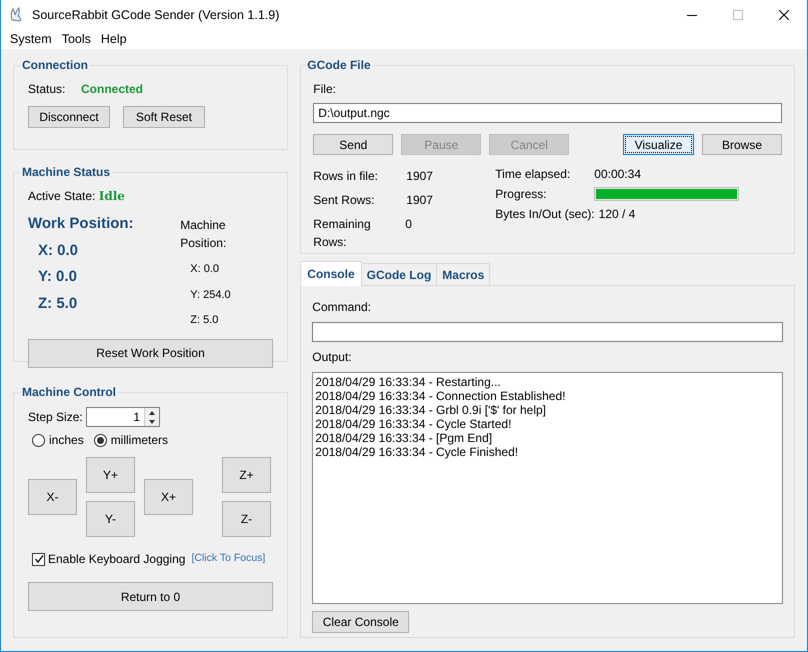 This screenshot has height=652, width=808. What do you see at coordinates (110, 519) in the screenshot?
I see `jog-button: Y-` at bounding box center [110, 519].